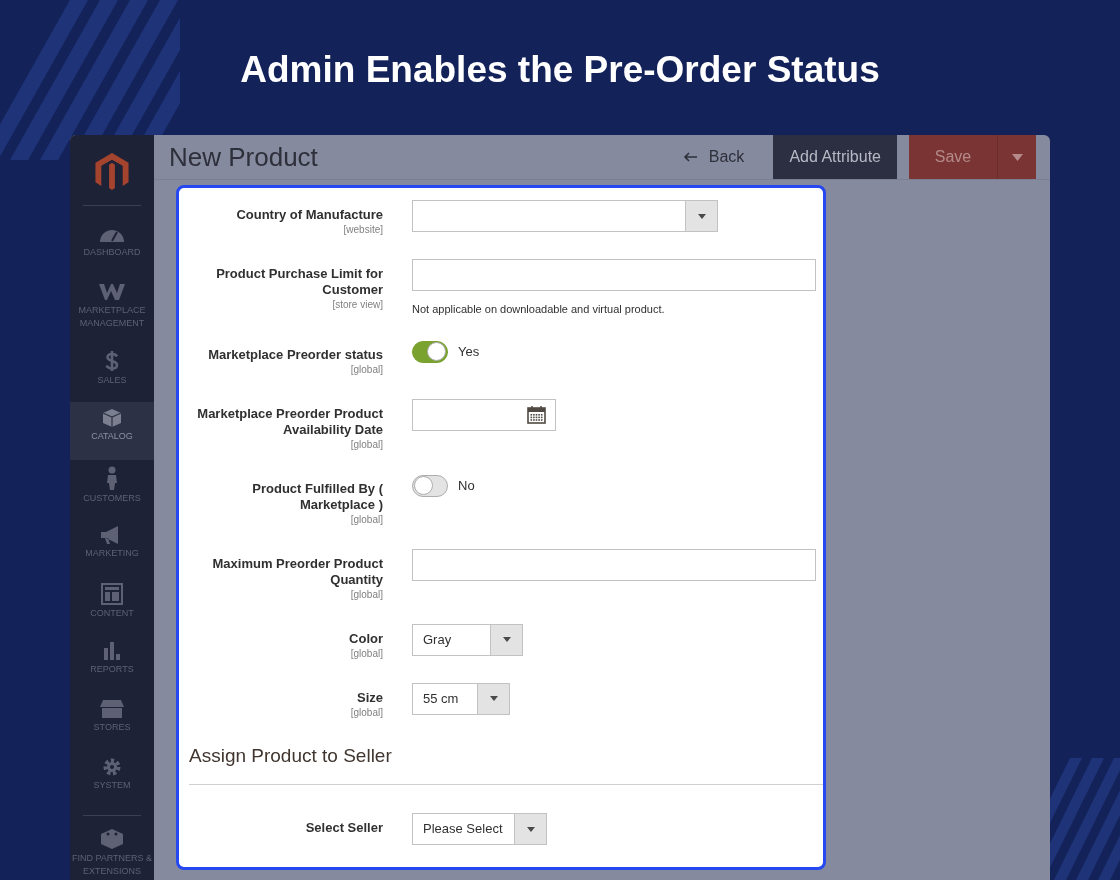 This screenshot has height=880, width=1120. I want to click on headline: Admin Enables the Pre-Order Status, so click(560, 70).